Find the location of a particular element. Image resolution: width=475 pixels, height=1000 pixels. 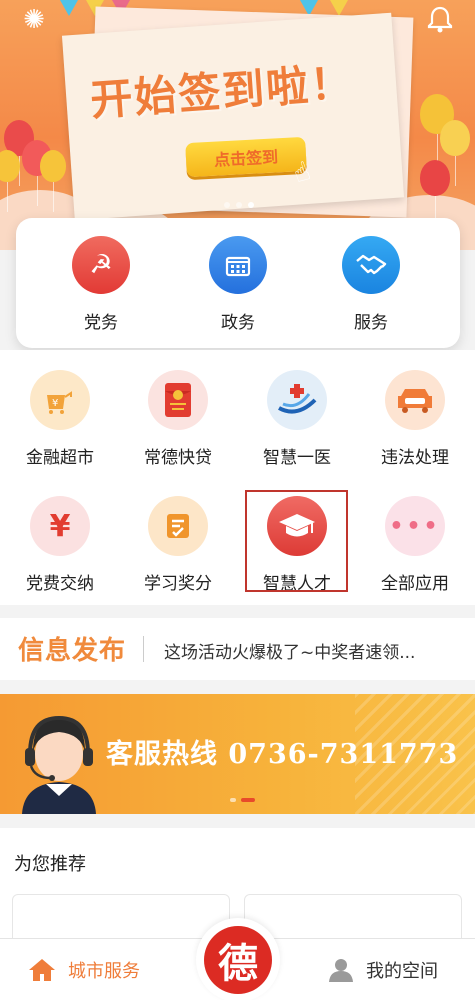

user-icon is located at coordinates (341, 970).